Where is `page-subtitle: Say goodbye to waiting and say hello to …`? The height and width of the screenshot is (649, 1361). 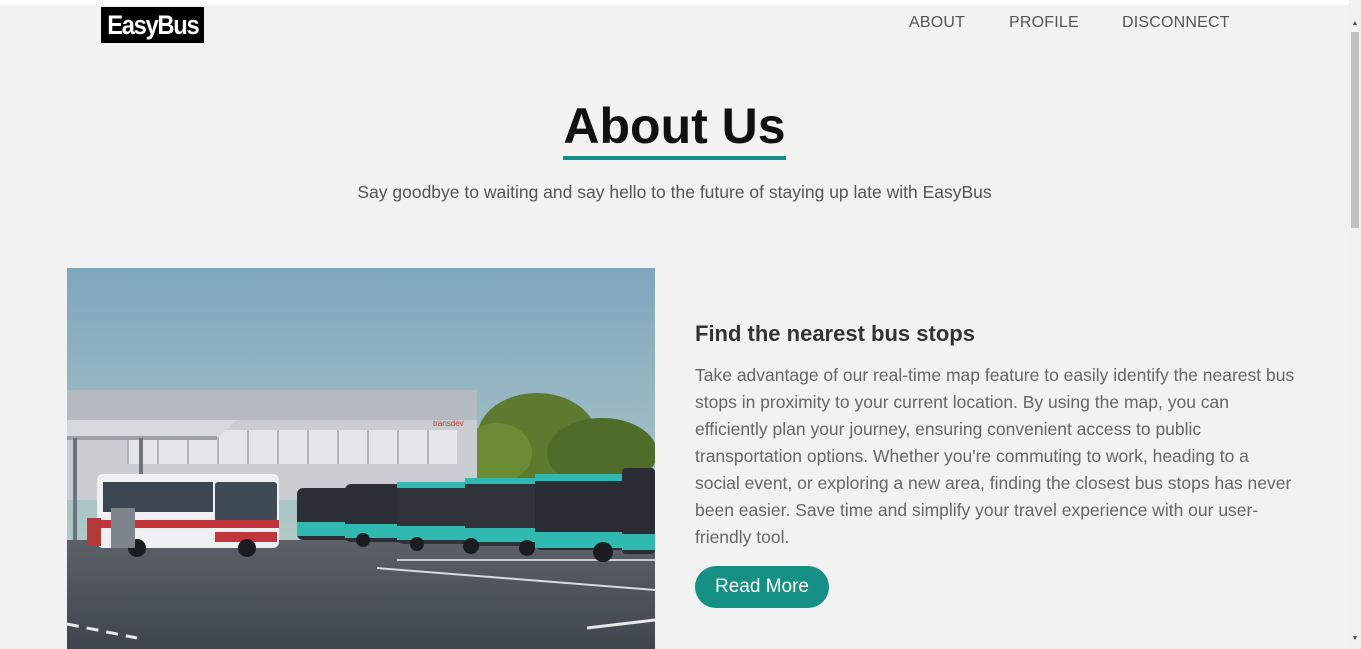
page-subtitle: Say goodbye to waiting and say hello to … is located at coordinates (674, 192).